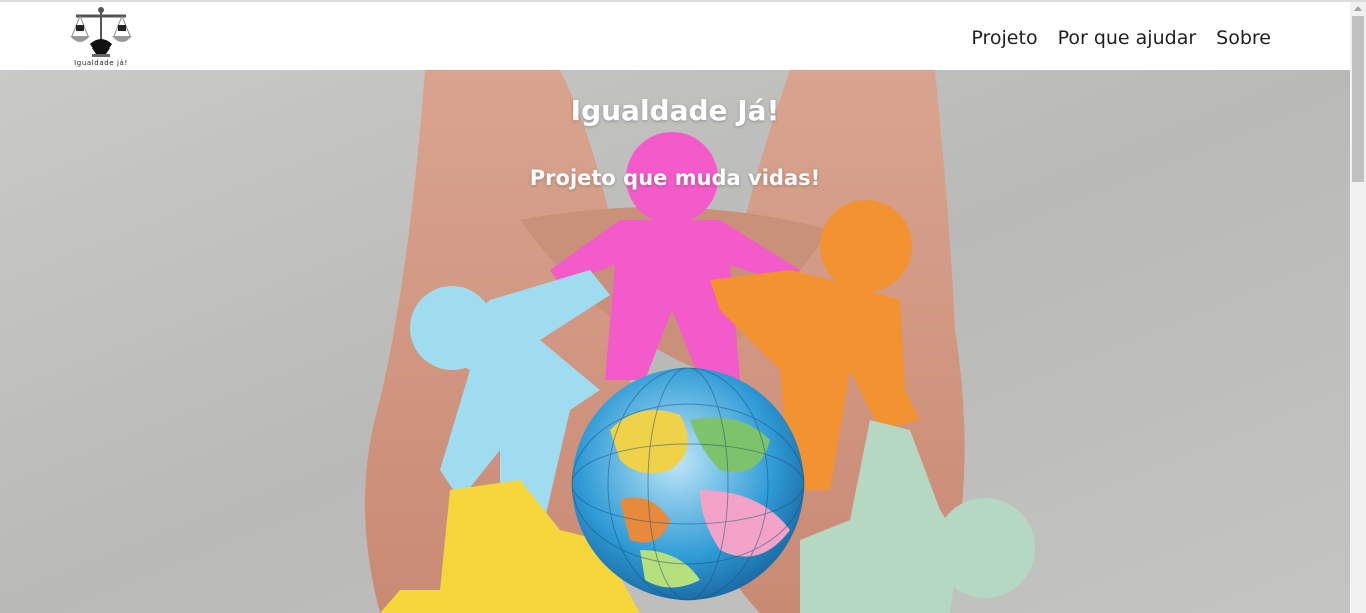 The height and width of the screenshot is (613, 1366). What do you see at coordinates (1358, 8) in the screenshot?
I see `scroll-up-arrow-icon` at bounding box center [1358, 8].